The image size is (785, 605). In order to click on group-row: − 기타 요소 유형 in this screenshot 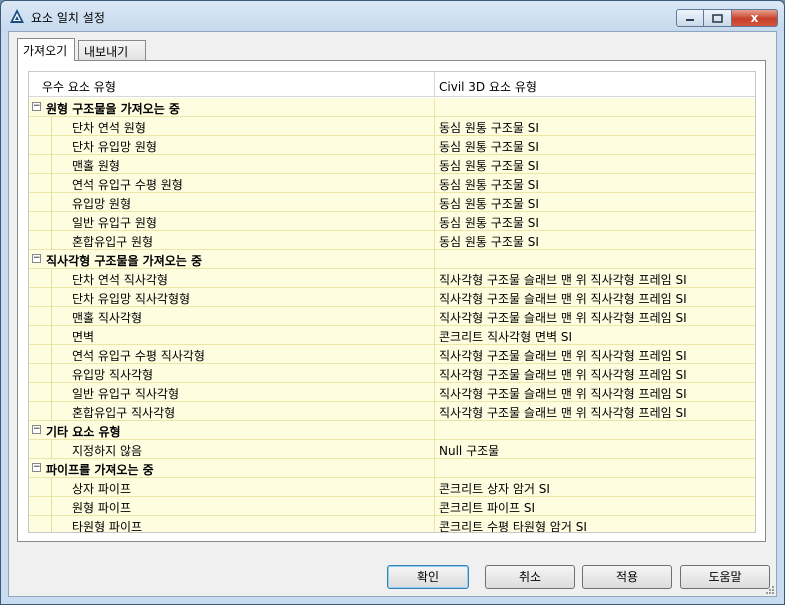, I will do `click(392, 430)`.